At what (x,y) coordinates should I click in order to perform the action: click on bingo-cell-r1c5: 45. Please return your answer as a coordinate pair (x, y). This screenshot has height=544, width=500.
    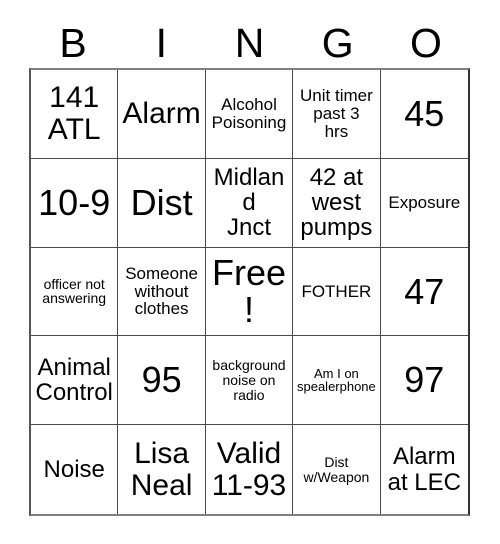
    Looking at the image, I should click on (424, 114).